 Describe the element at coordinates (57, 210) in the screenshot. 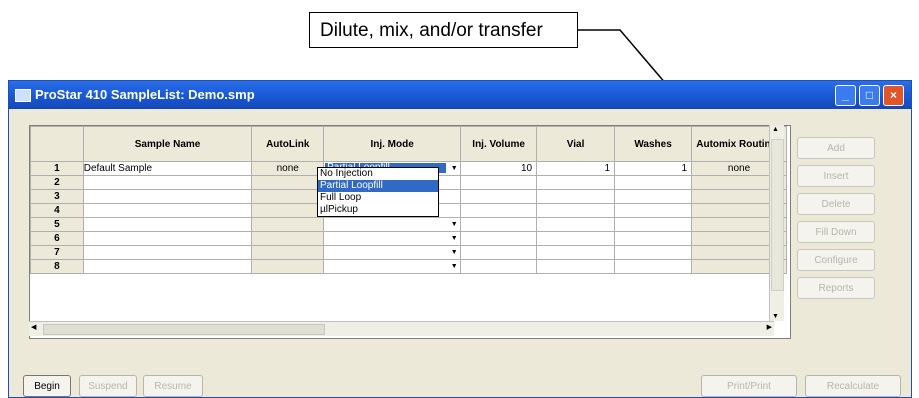

I see `row-number-cell: 4` at that location.